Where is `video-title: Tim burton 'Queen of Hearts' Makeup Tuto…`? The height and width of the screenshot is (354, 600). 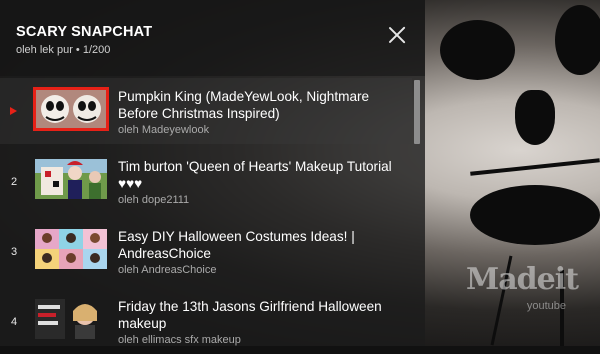 video-title: Tim burton 'Queen of Hearts' Makeup Tuto… is located at coordinates (263, 175).